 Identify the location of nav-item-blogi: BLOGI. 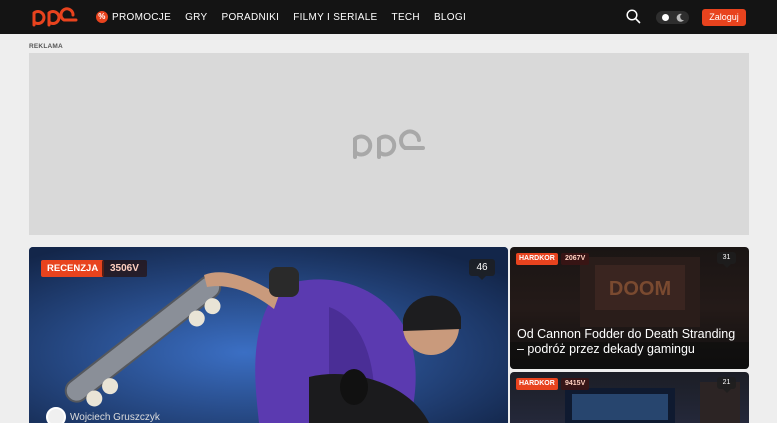
(450, 17).